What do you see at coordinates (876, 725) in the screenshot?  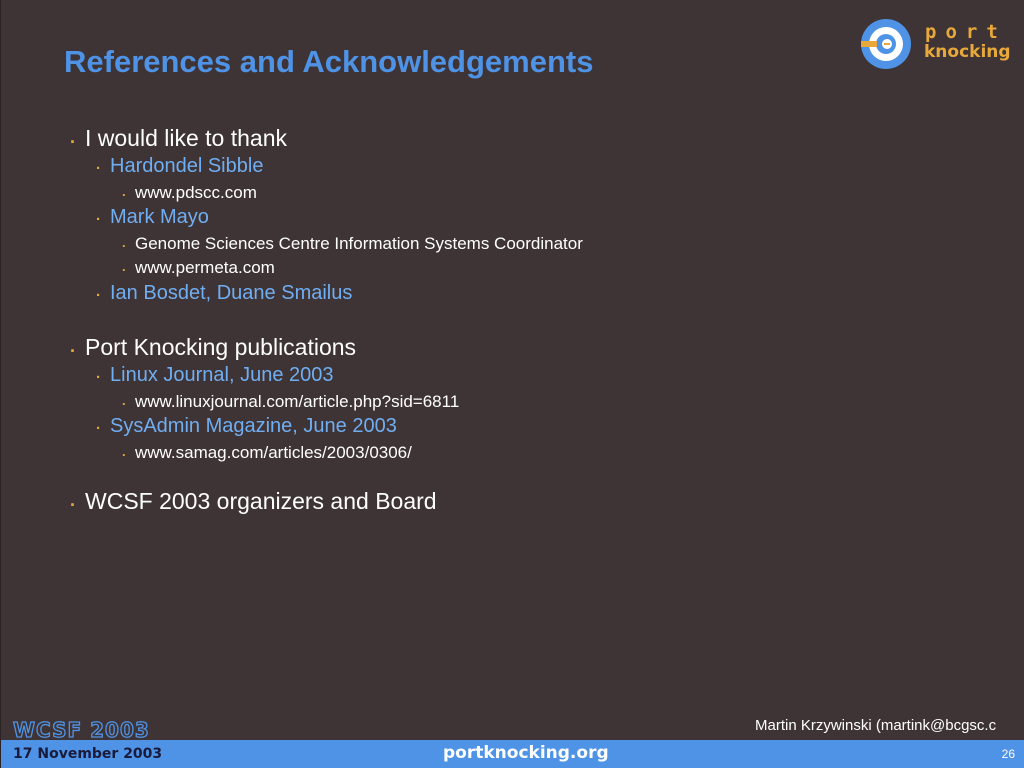 I see `author-credit: Martin Krzywinski (martink@bcgsc.c` at bounding box center [876, 725].